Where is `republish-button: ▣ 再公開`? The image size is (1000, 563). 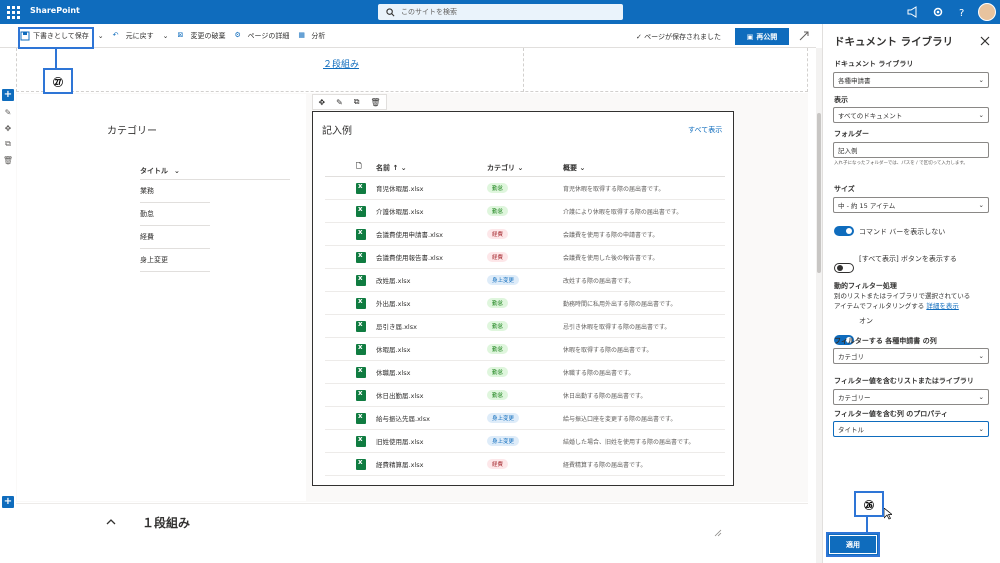 republish-button: ▣ 再公開 is located at coordinates (762, 36).